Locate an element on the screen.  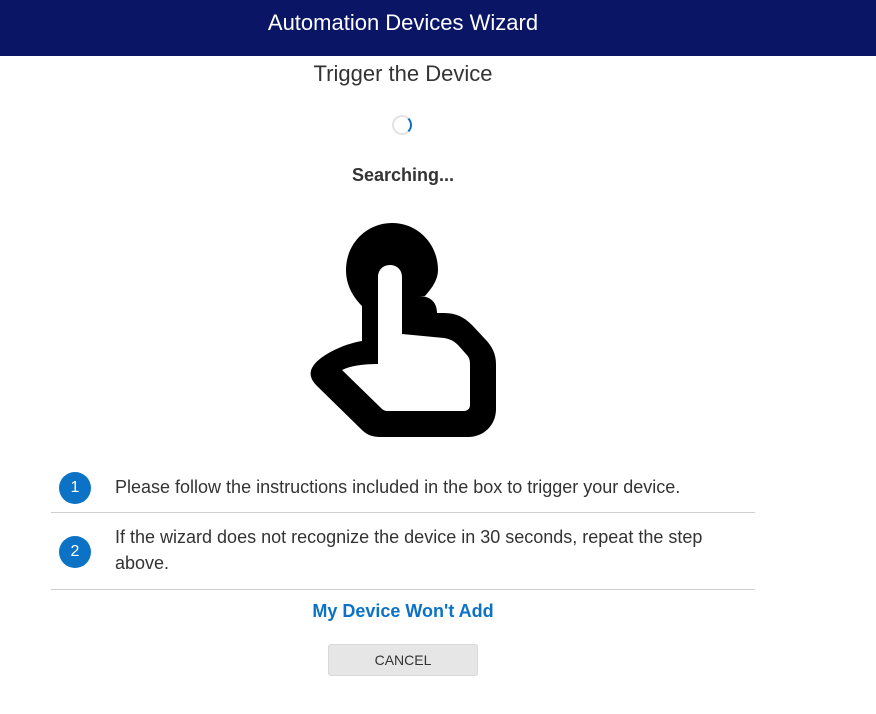
wizard-header: Automation Devices Wizard is located at coordinates (438, 28).